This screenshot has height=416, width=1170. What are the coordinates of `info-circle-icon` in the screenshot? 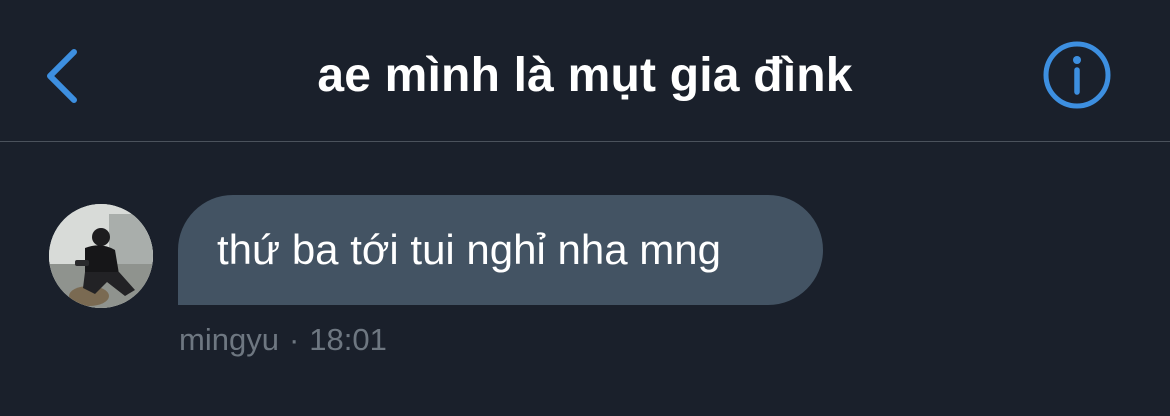 It's located at (1077, 75).